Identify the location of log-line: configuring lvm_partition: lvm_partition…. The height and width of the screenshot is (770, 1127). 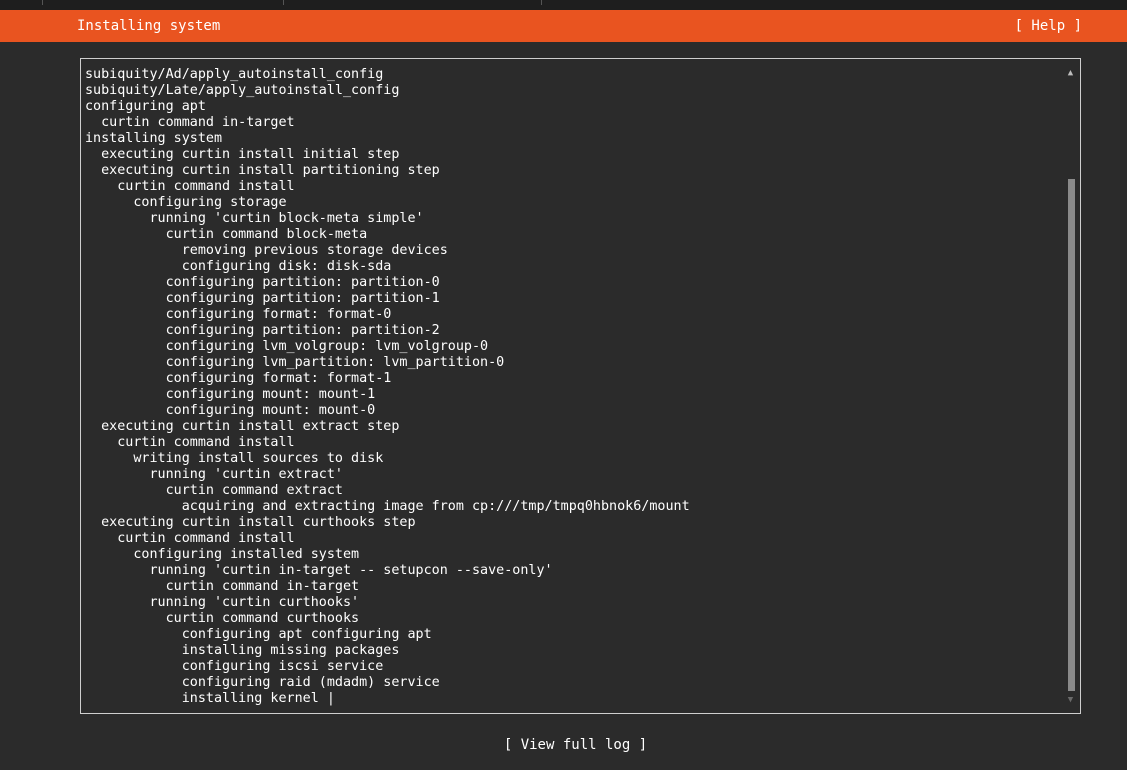
(295, 362).